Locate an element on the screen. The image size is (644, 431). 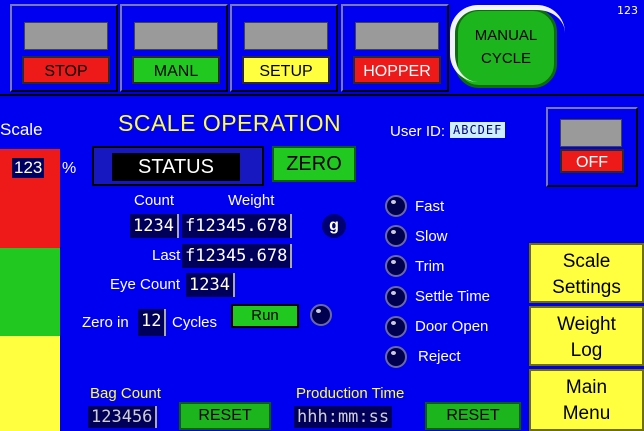
manual-button: MANL is located at coordinates (176, 70).